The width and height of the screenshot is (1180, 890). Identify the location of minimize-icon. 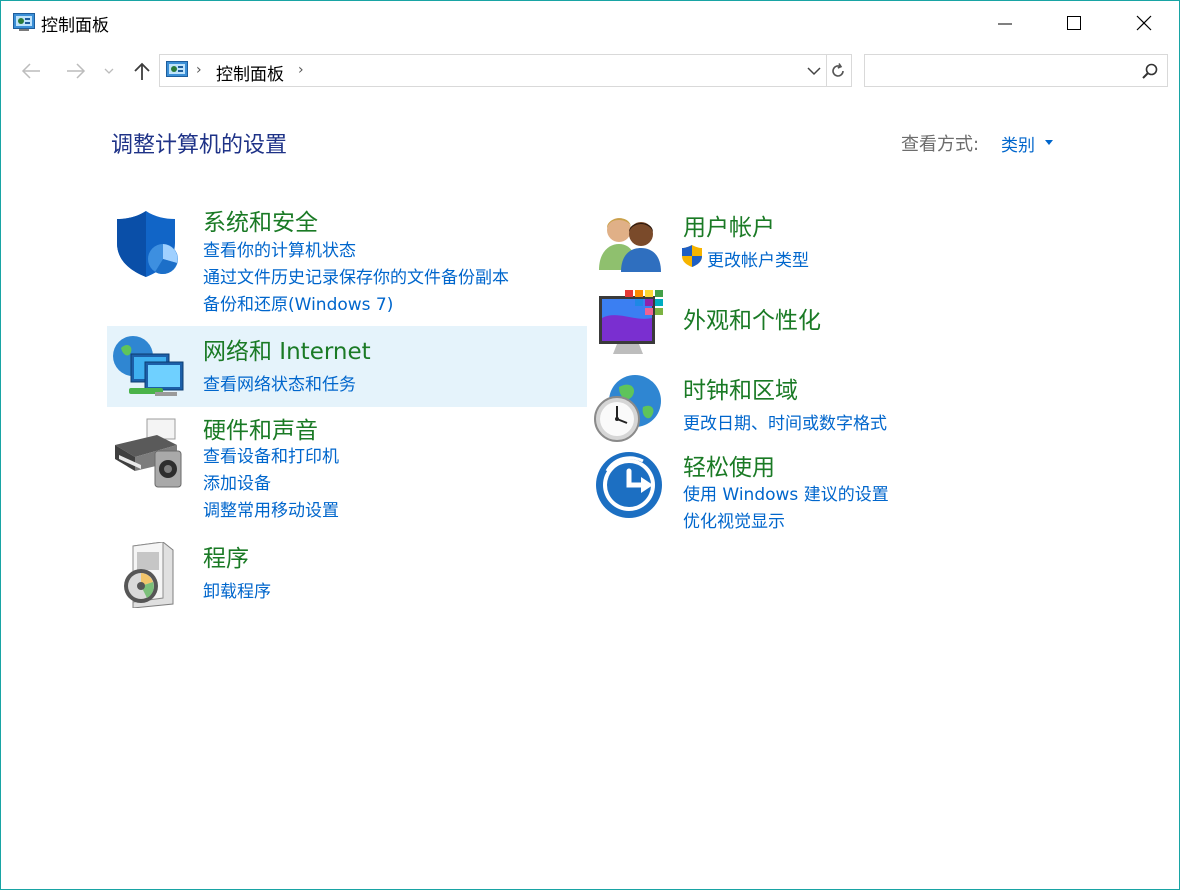
(1005, 24).